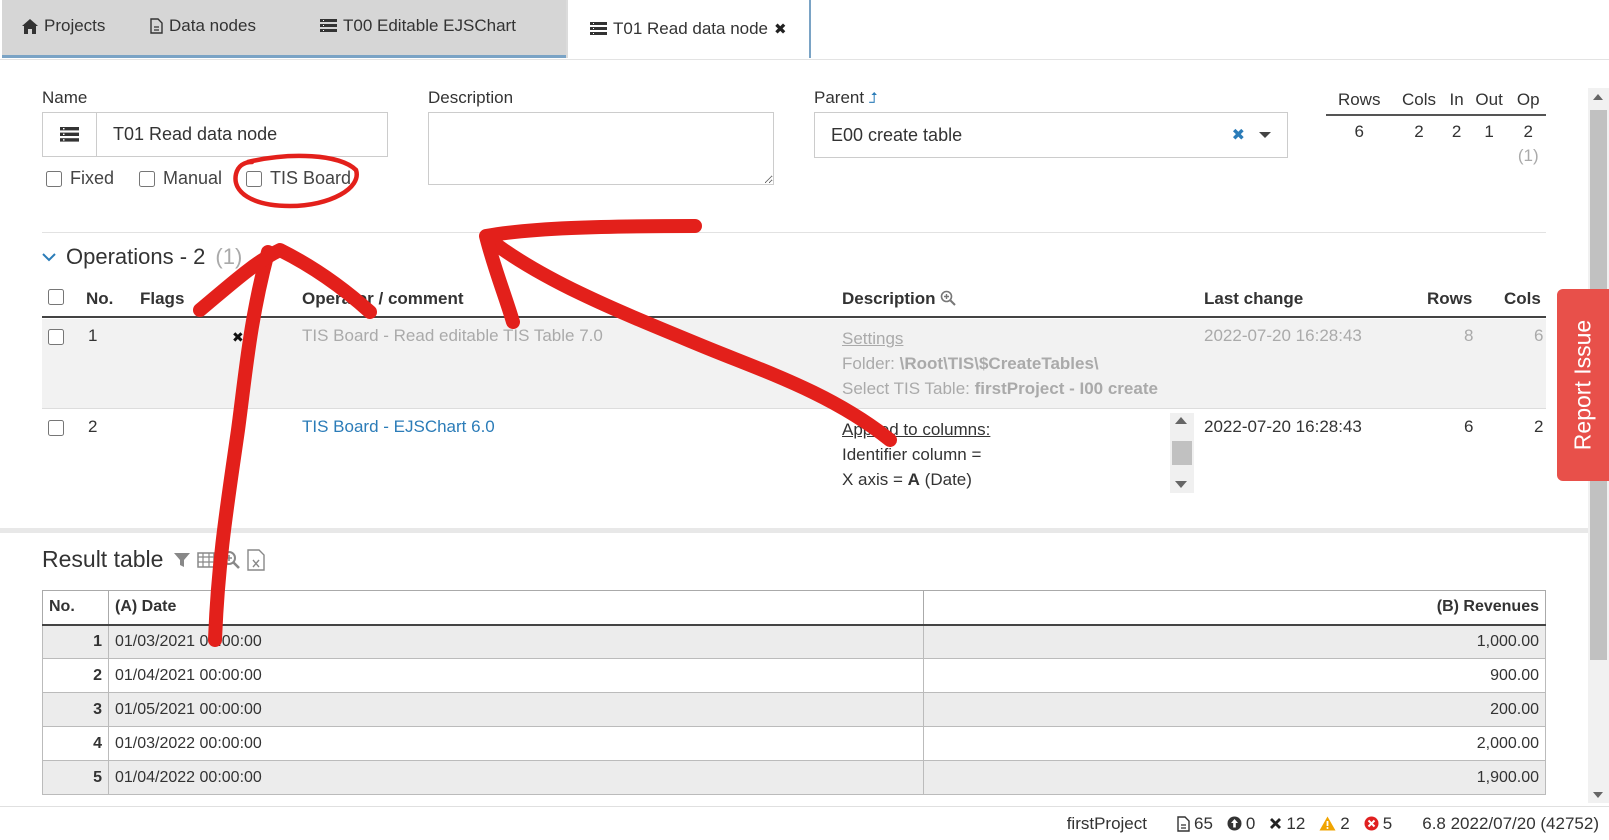 This screenshot has width=1609, height=840. Describe the element at coordinates (1359, 131) in the screenshot. I see `stats-rows-value: 6` at that location.